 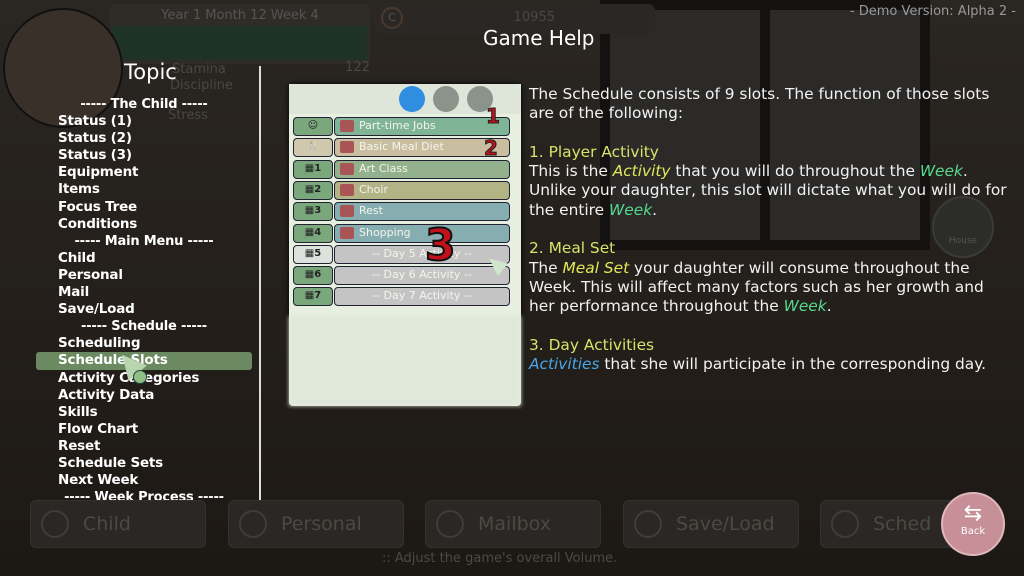 What do you see at coordinates (55, 524) in the screenshot?
I see `child-icon` at bounding box center [55, 524].